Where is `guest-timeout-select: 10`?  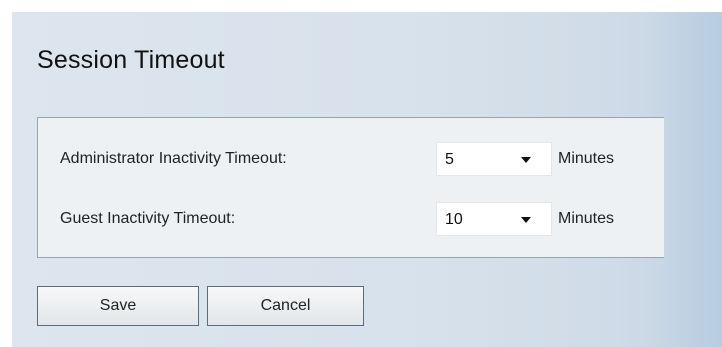
guest-timeout-select: 10 is located at coordinates (494, 219).